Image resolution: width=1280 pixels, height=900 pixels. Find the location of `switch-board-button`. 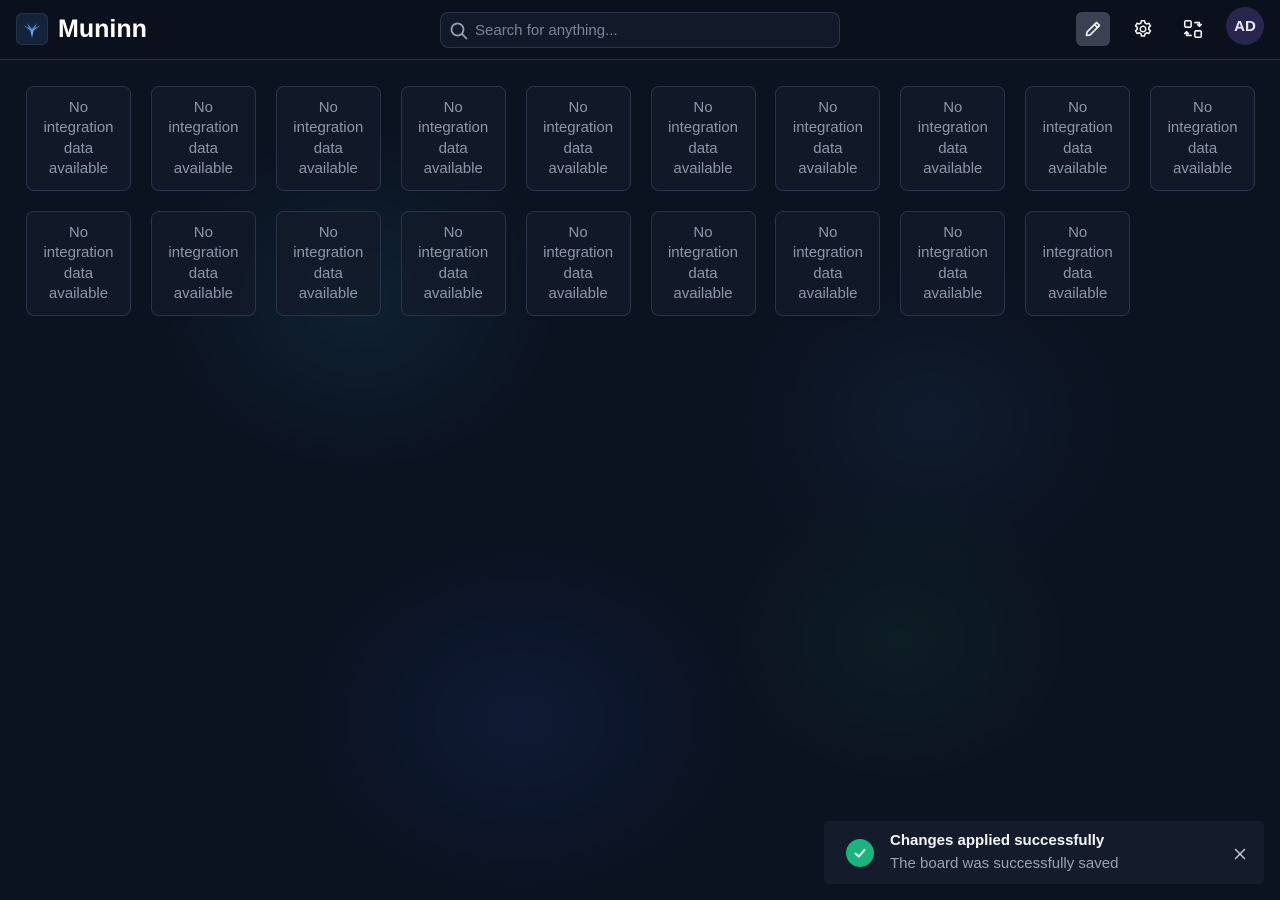

switch-board-button is located at coordinates (1193, 29).